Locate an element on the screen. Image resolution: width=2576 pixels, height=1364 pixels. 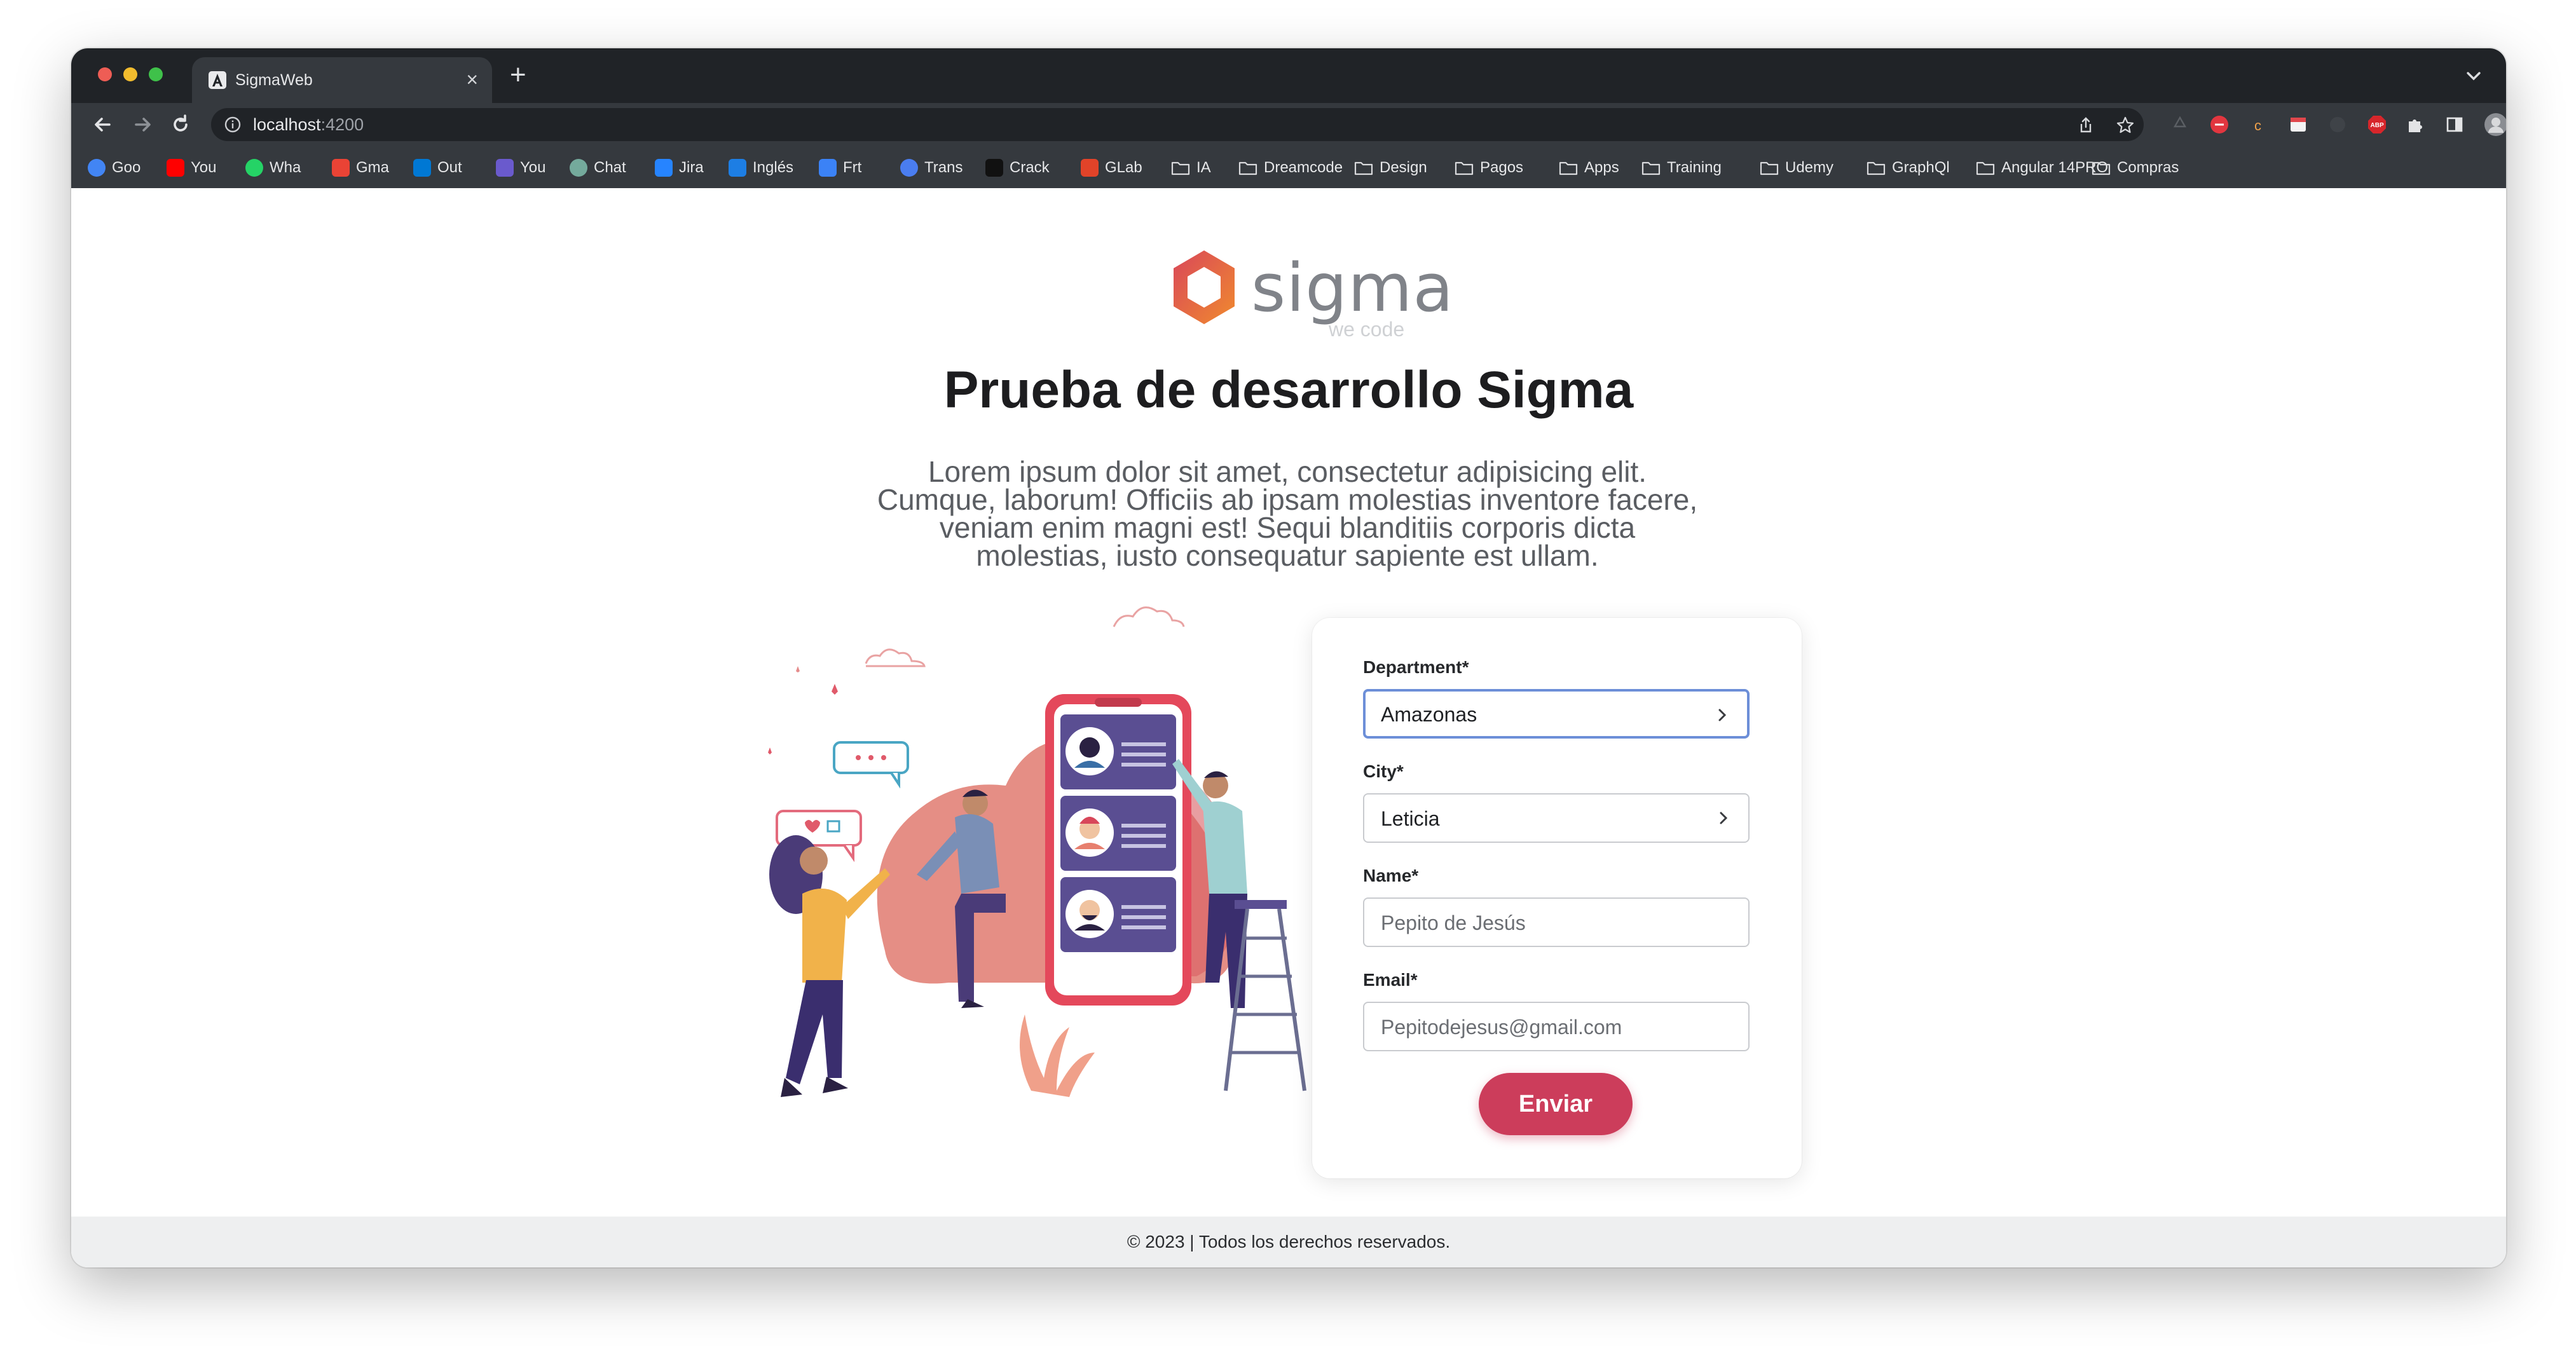
profile-avatar is located at coordinates (2494, 124).